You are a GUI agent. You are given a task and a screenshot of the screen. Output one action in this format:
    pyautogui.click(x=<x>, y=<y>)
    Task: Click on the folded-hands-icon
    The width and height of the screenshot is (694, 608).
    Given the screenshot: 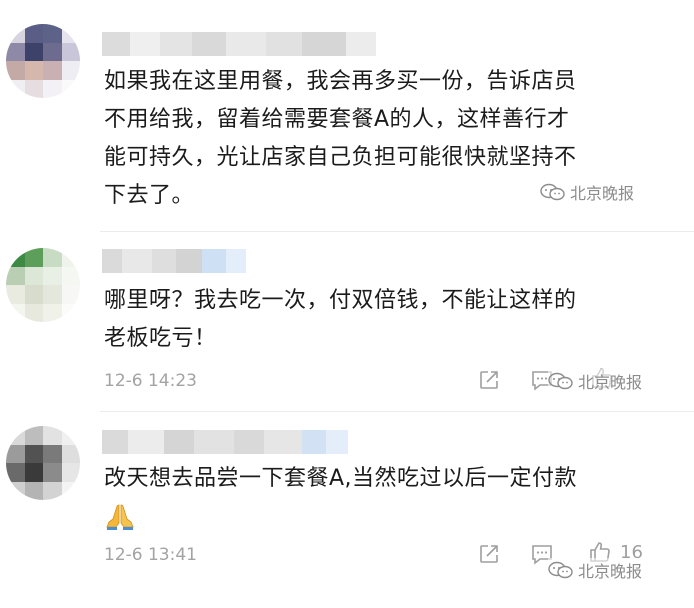 What is the action you would take?
    pyautogui.click(x=120, y=517)
    